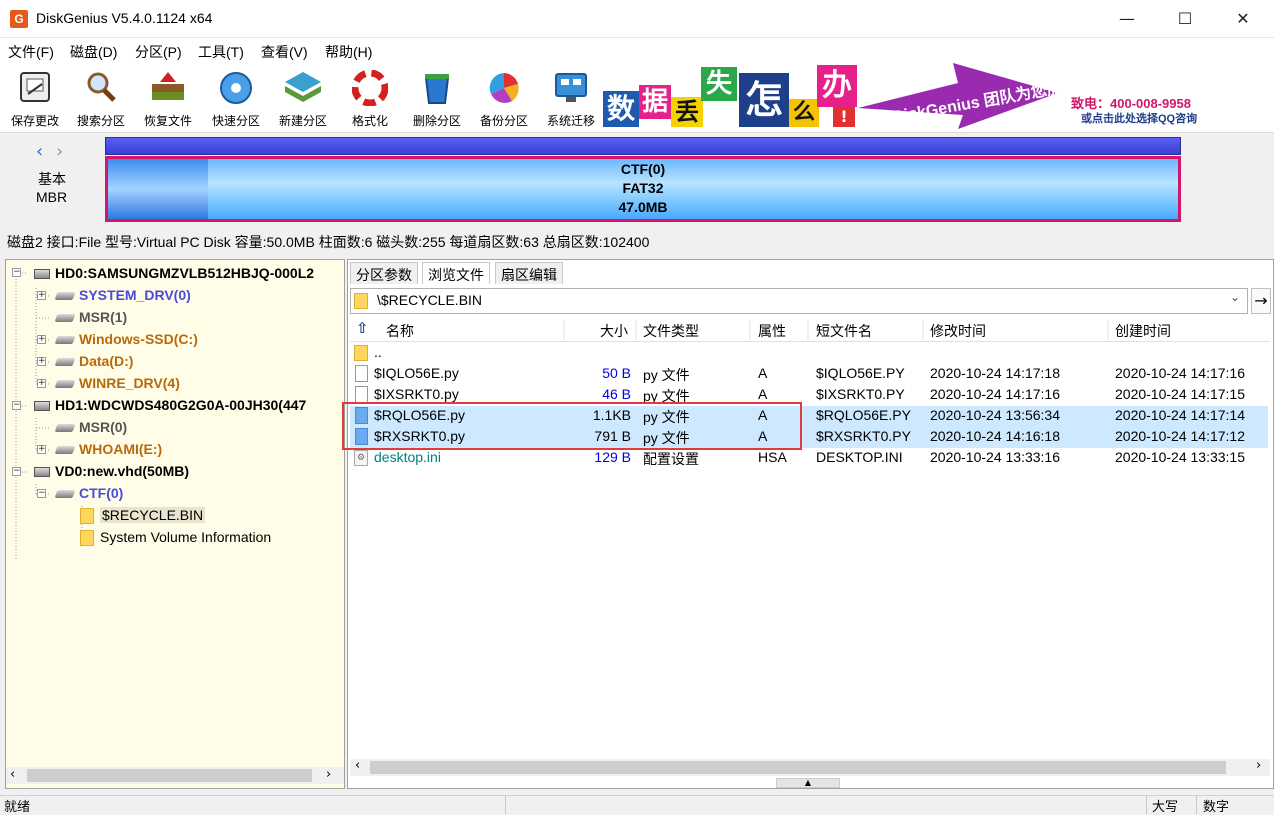 The height and width of the screenshot is (815, 1274). I want to click on path-dropdown-chevron-icon: ⌄, so click(1235, 297).